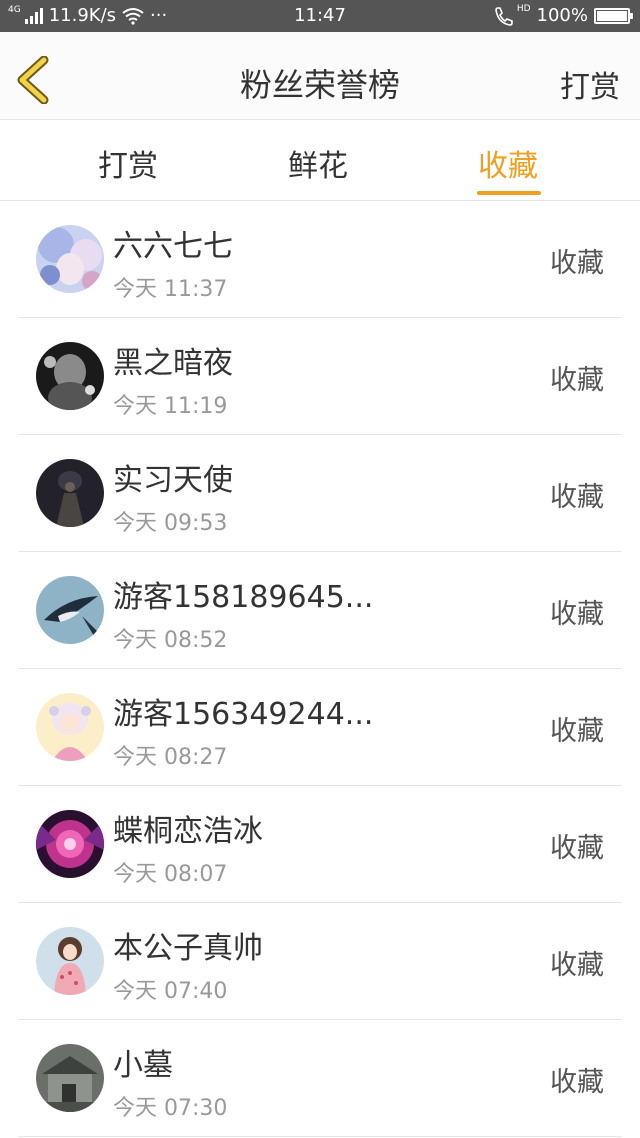  What do you see at coordinates (188, 831) in the screenshot?
I see `fan-name: 蝶桐恋浩冰` at bounding box center [188, 831].